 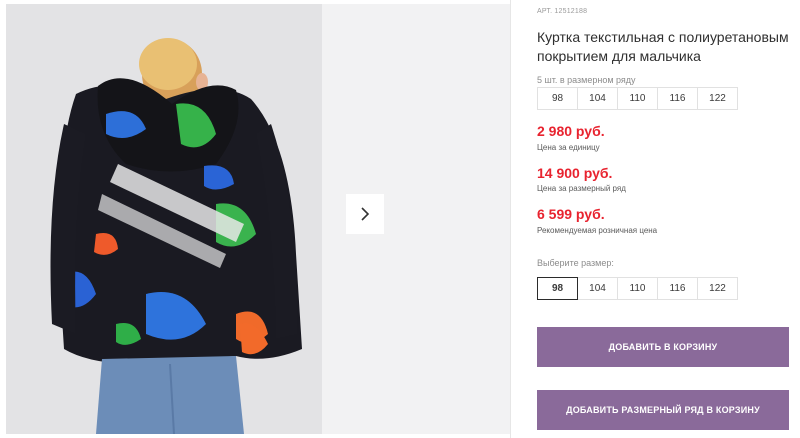 What do you see at coordinates (581, 188) in the screenshot?
I see `set-price-label: Цена за размерный ряд` at bounding box center [581, 188].